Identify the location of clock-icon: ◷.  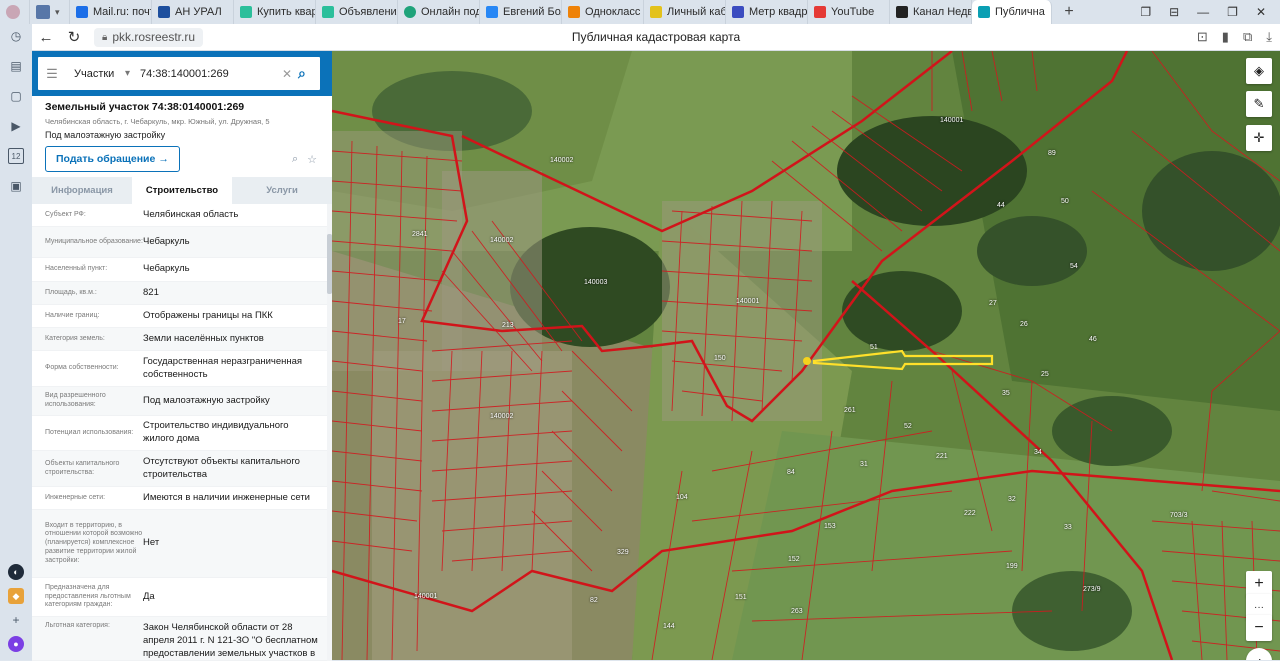
(16, 36).